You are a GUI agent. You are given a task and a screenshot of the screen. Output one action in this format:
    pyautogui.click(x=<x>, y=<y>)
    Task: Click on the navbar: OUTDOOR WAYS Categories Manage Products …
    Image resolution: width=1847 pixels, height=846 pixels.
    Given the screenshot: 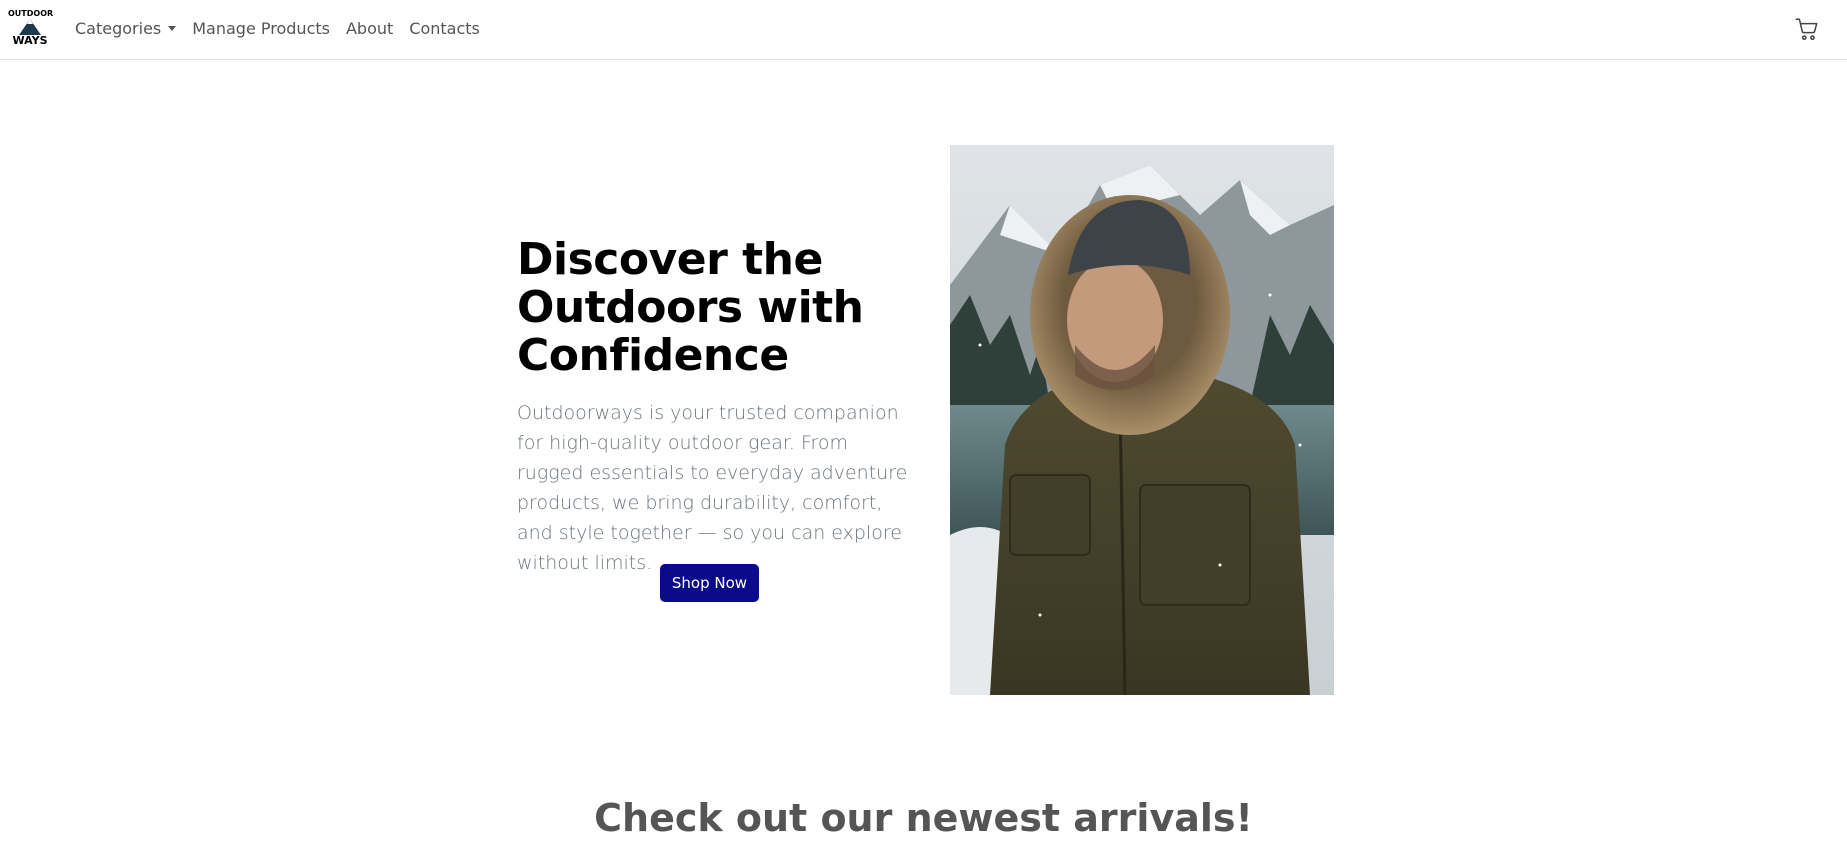 What is the action you would take?
    pyautogui.click(x=923, y=30)
    